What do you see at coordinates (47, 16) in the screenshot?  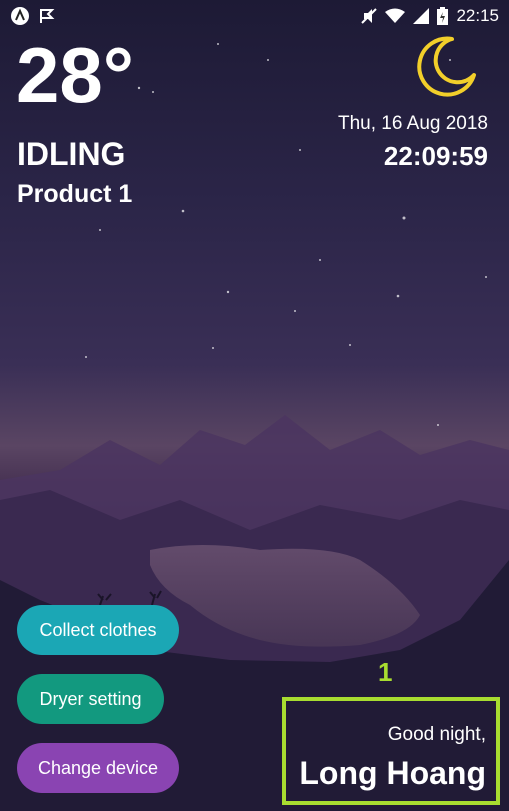 I see `check-flag-icon` at bounding box center [47, 16].